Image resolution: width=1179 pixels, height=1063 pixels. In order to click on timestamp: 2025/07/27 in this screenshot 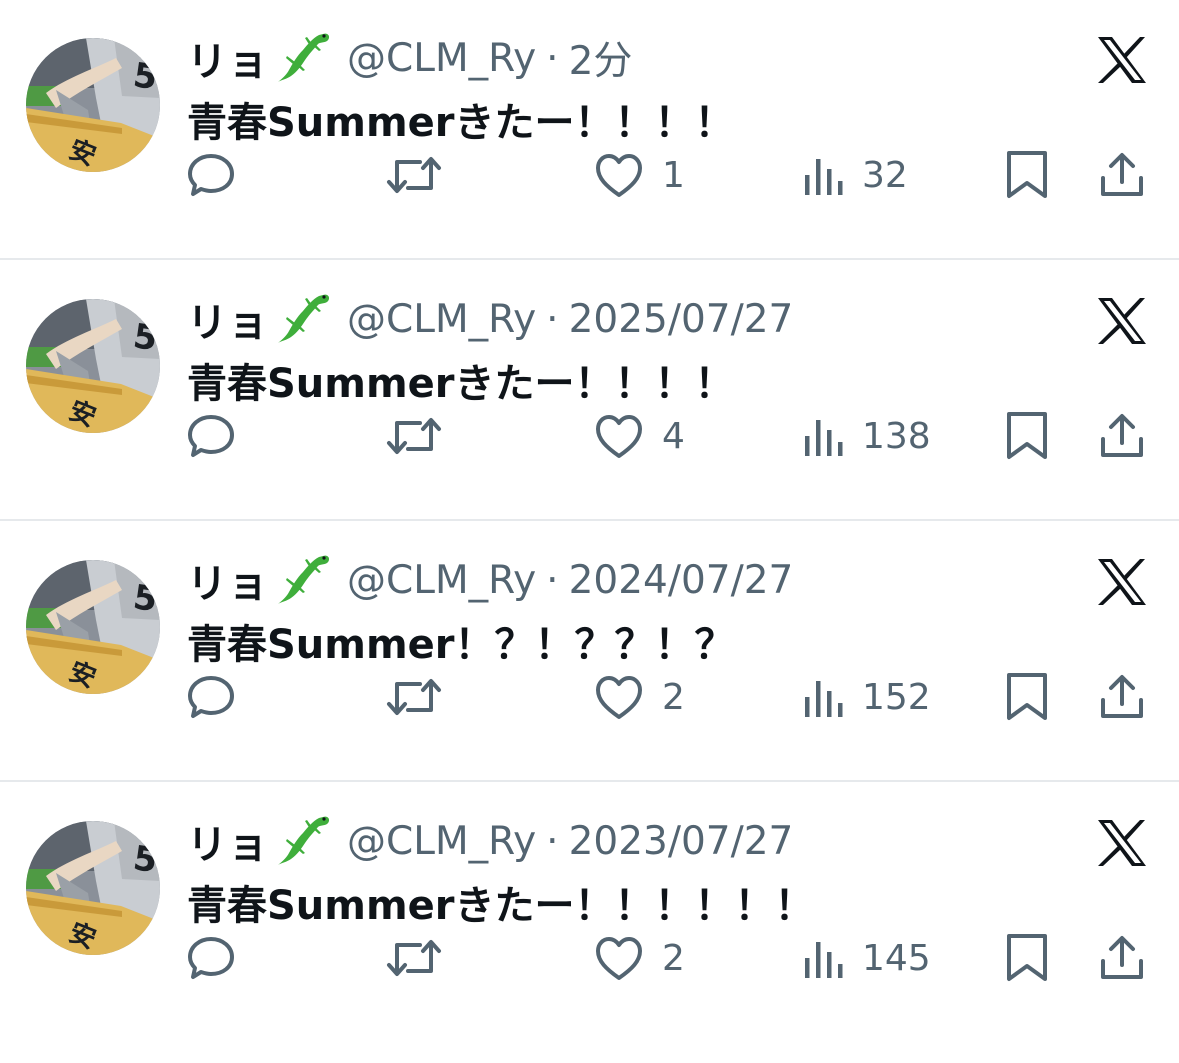, I will do `click(681, 319)`.